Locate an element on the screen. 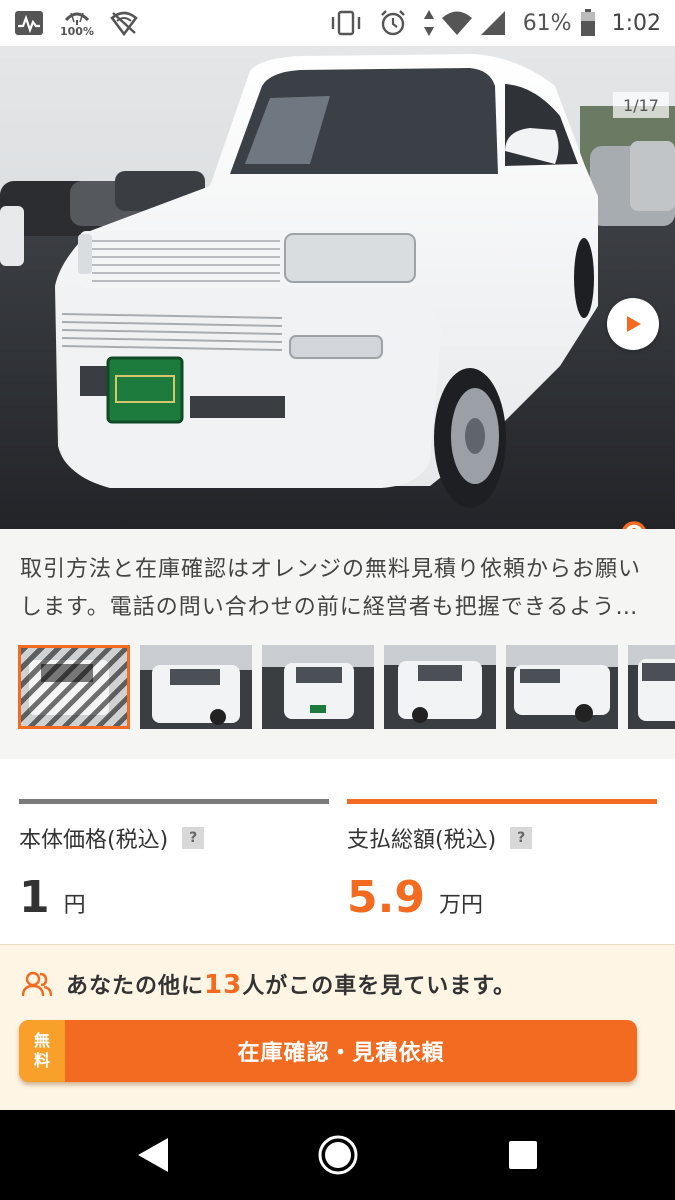  battery-icon is located at coordinates (588, 23).